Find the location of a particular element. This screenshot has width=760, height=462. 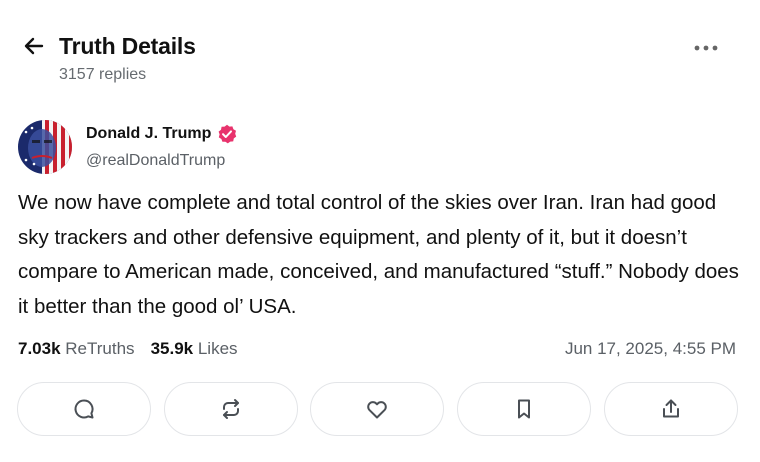

bookmark-button is located at coordinates (524, 409).